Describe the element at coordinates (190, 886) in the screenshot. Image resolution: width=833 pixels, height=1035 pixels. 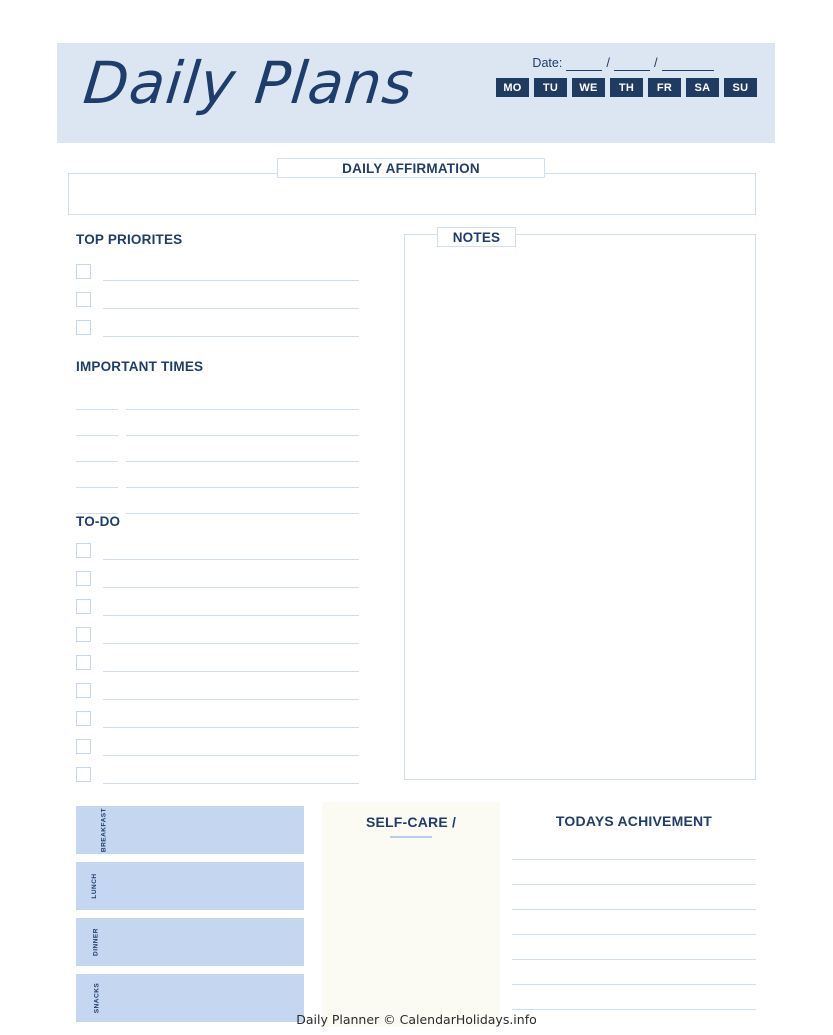
I see `meal-box-lunch: LUNCH` at that location.